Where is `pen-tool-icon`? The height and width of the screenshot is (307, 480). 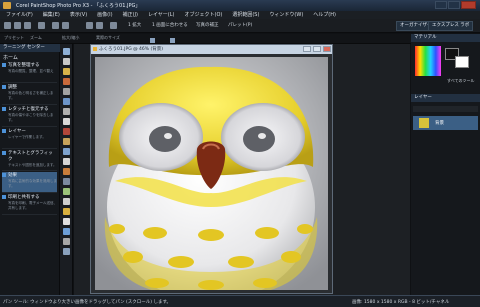 pen-tool-icon is located at coordinates (66, 241).